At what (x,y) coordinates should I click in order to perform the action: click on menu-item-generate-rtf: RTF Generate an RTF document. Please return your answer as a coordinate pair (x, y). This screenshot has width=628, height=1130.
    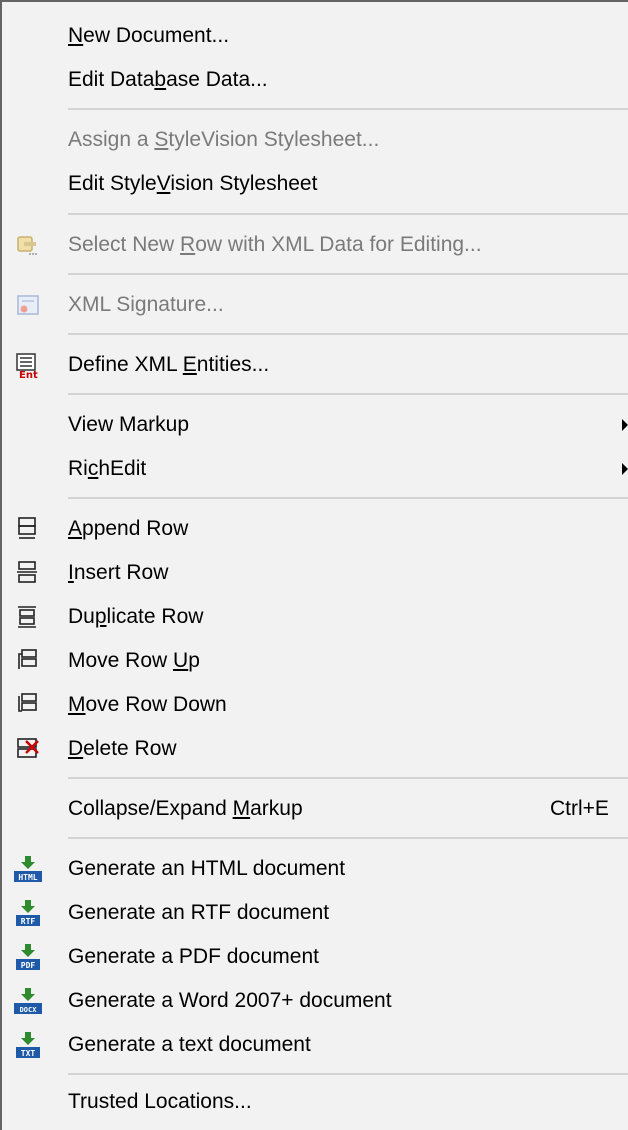
    Looking at the image, I should click on (315, 913).